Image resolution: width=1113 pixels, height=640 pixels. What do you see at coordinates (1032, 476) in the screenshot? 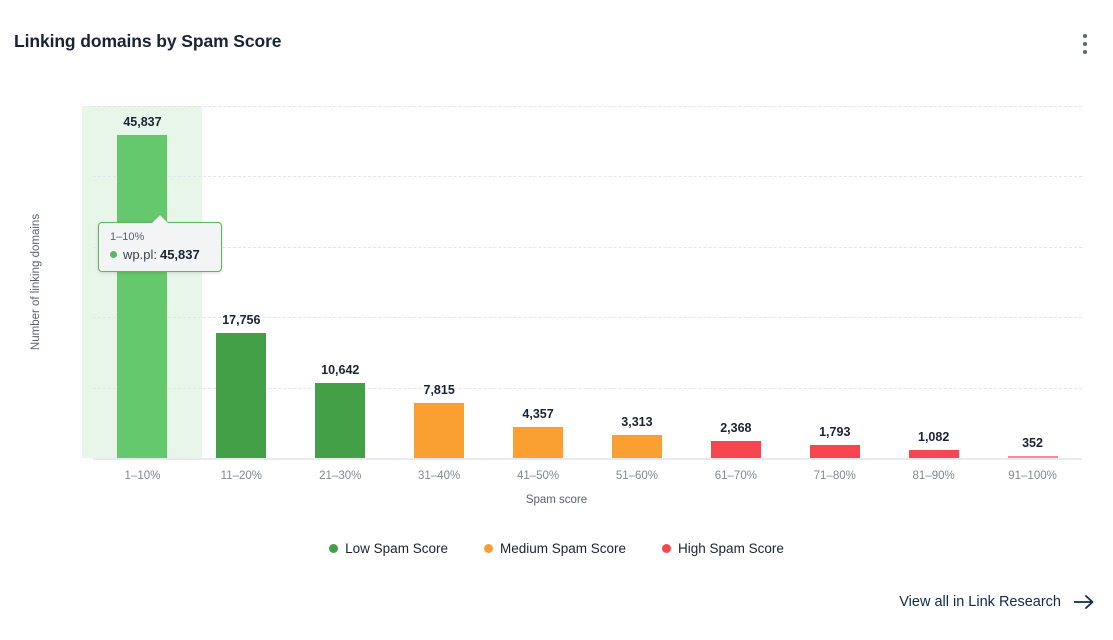
I see `x-axis-tick-label: 91–100%` at bounding box center [1032, 476].